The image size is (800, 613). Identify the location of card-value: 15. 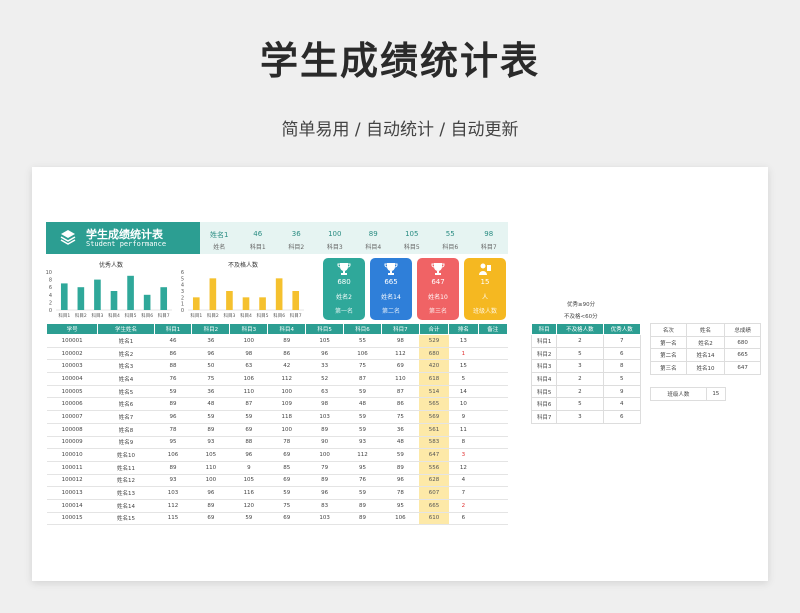
(485, 282).